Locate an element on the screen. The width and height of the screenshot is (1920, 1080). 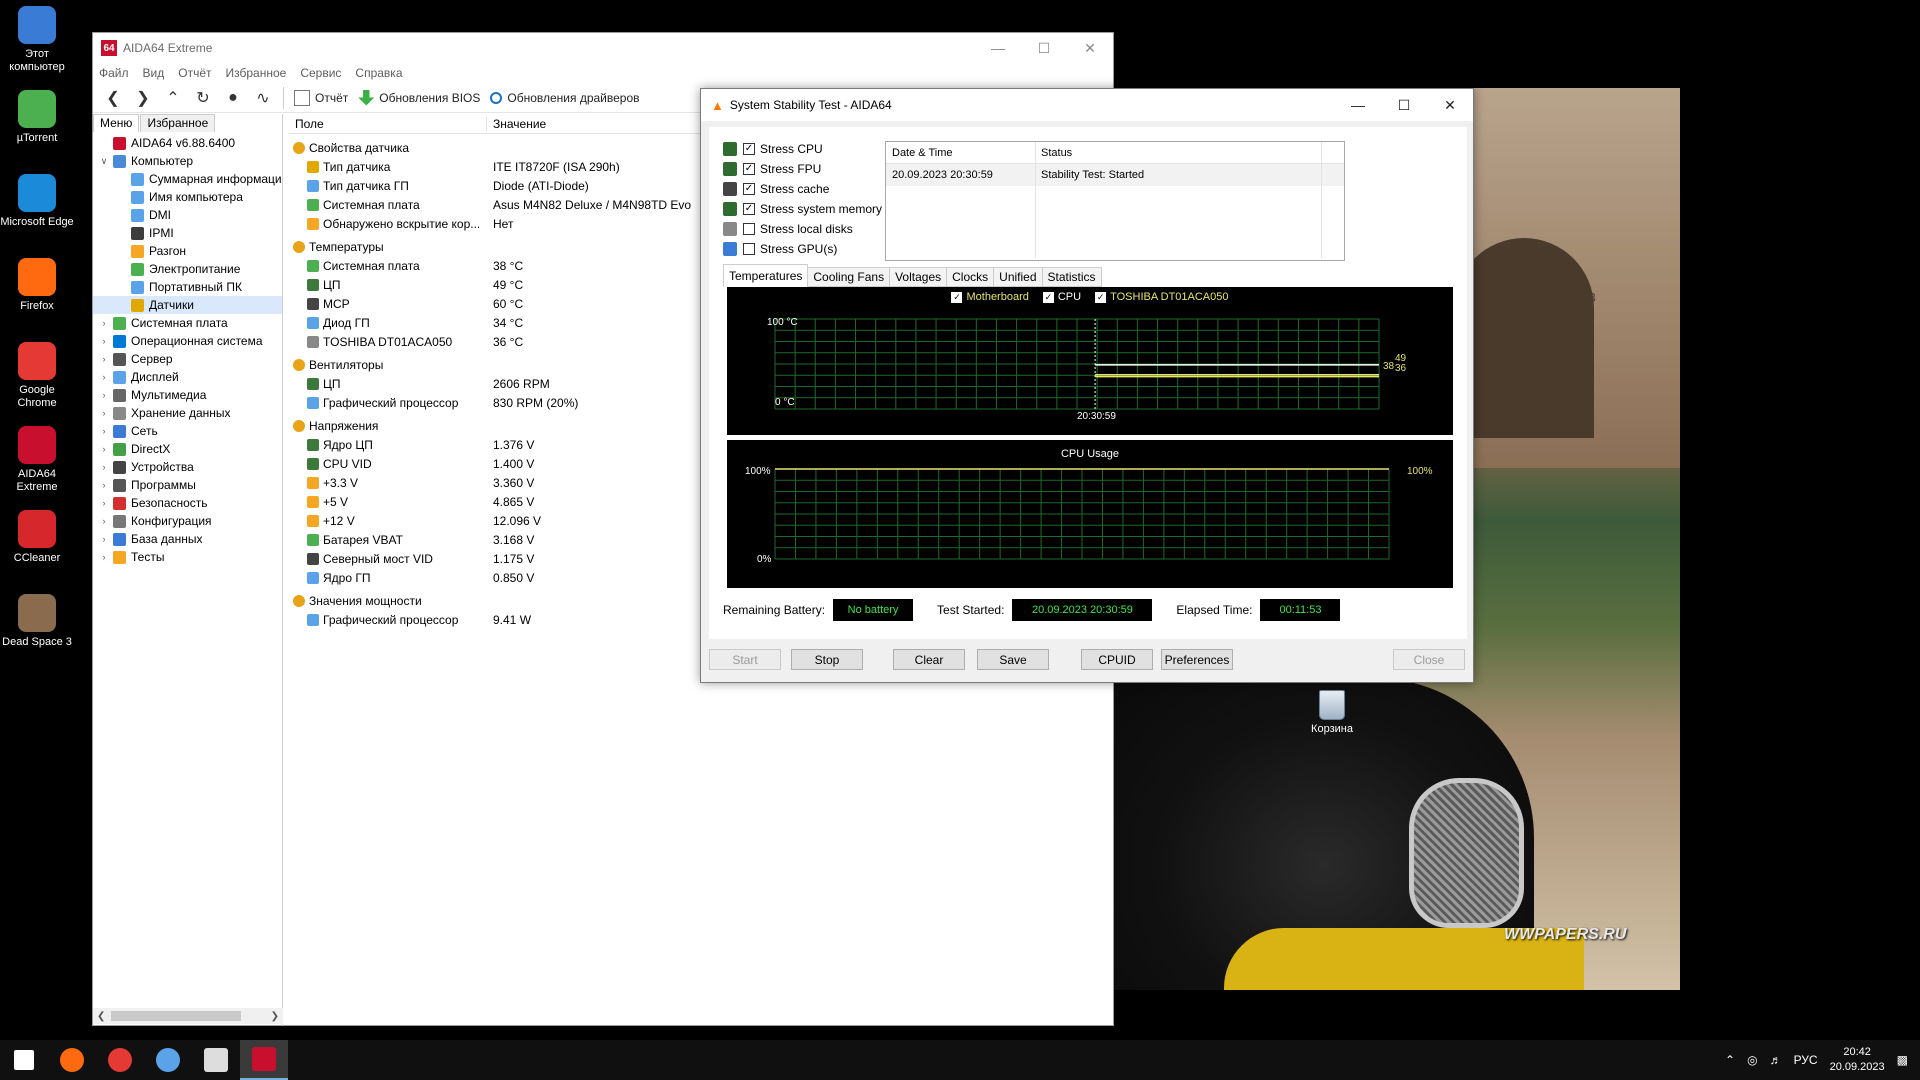
desktop-icon: µTorrent is located at coordinates (37, 132).